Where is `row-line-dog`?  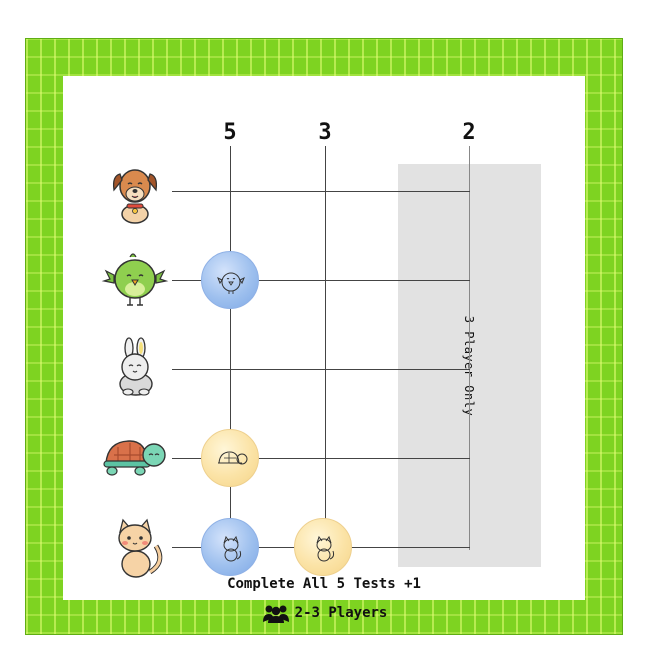 row-line-dog is located at coordinates (321, 191).